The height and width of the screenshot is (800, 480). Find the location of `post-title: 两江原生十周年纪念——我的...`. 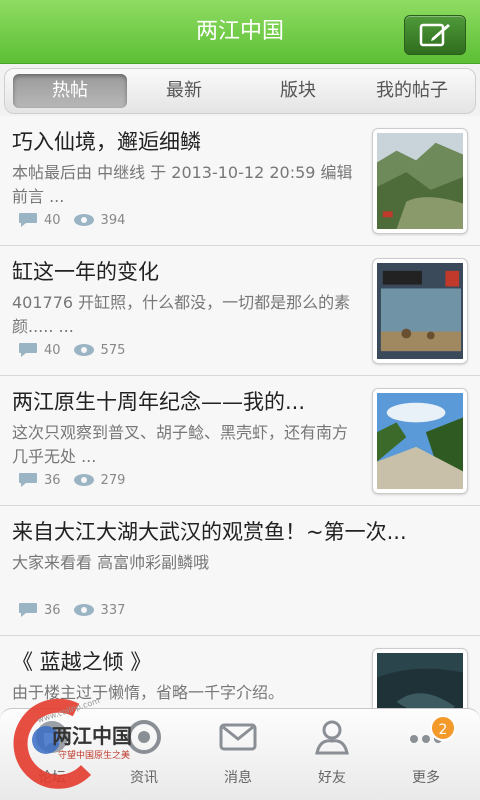

post-title: 两江原生十周年纪念——我的... is located at coordinates (159, 402).